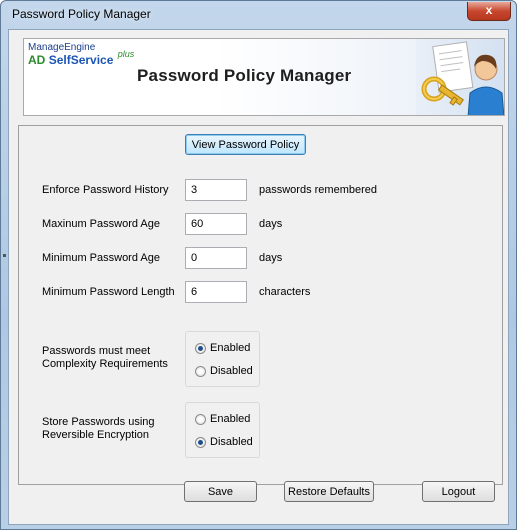 This screenshot has height=532, width=520. What do you see at coordinates (101, 258) in the screenshot?
I see `min-age-label: Minimum Password Age` at bounding box center [101, 258].